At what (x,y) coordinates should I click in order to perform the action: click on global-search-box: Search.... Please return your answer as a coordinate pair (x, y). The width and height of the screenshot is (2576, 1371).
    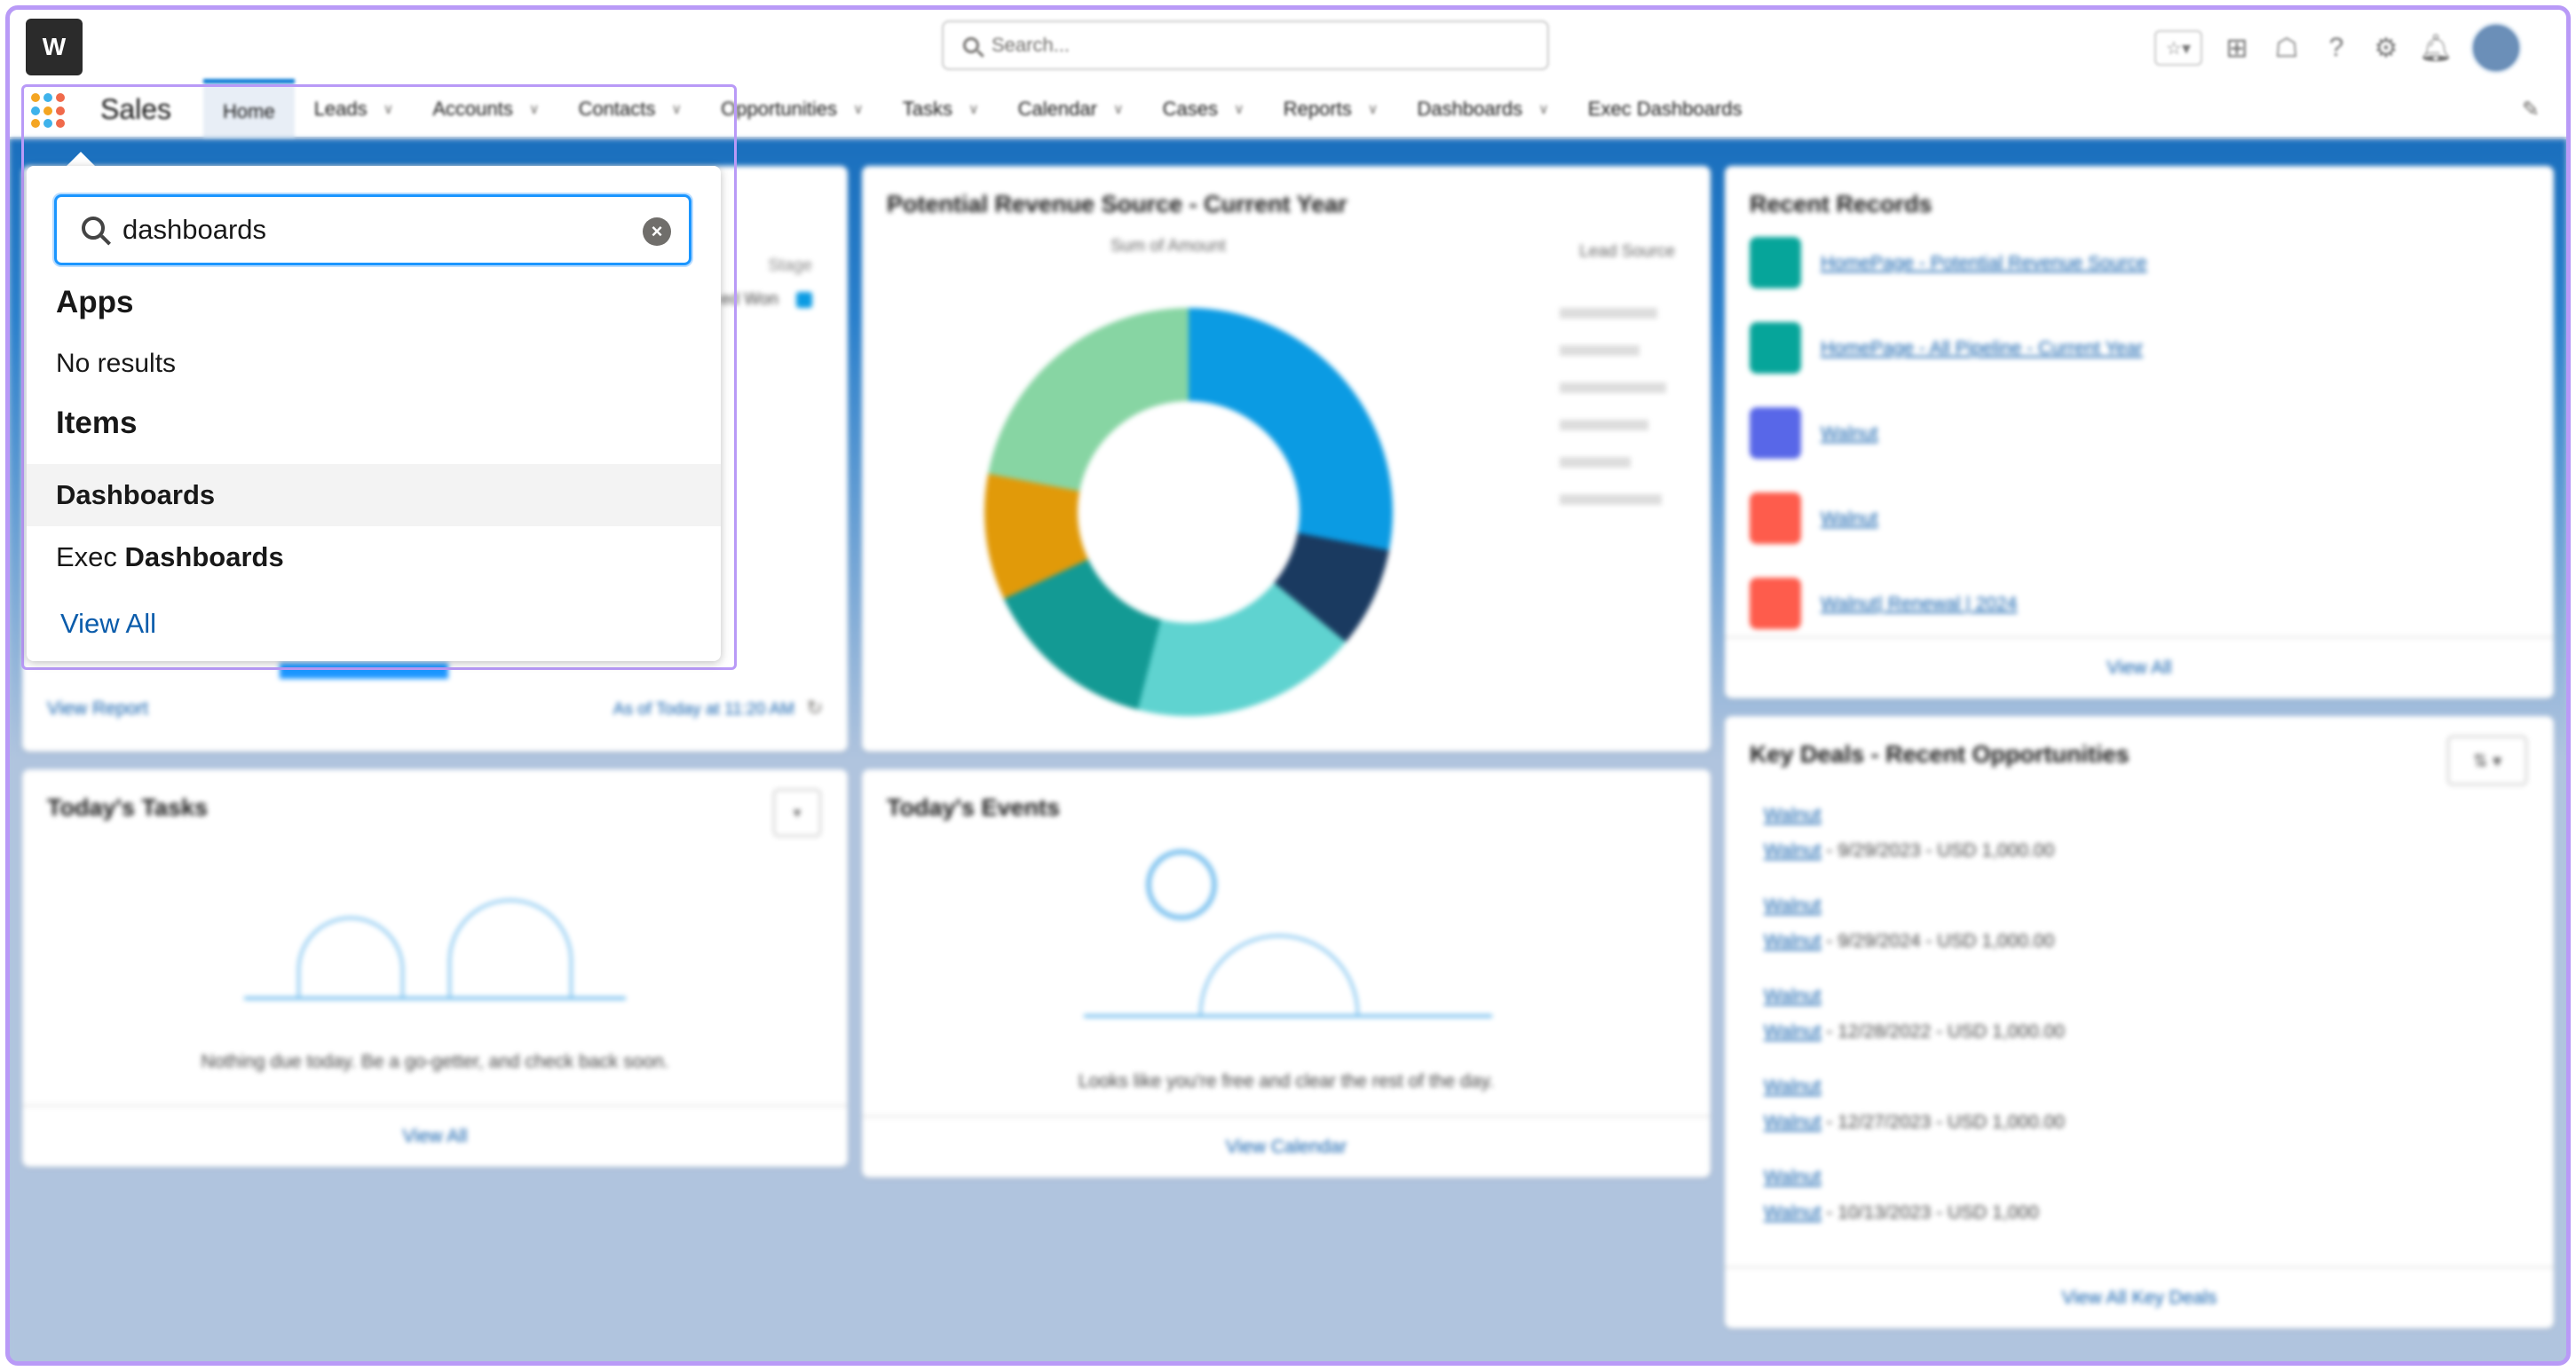
    Looking at the image, I should click on (1245, 45).